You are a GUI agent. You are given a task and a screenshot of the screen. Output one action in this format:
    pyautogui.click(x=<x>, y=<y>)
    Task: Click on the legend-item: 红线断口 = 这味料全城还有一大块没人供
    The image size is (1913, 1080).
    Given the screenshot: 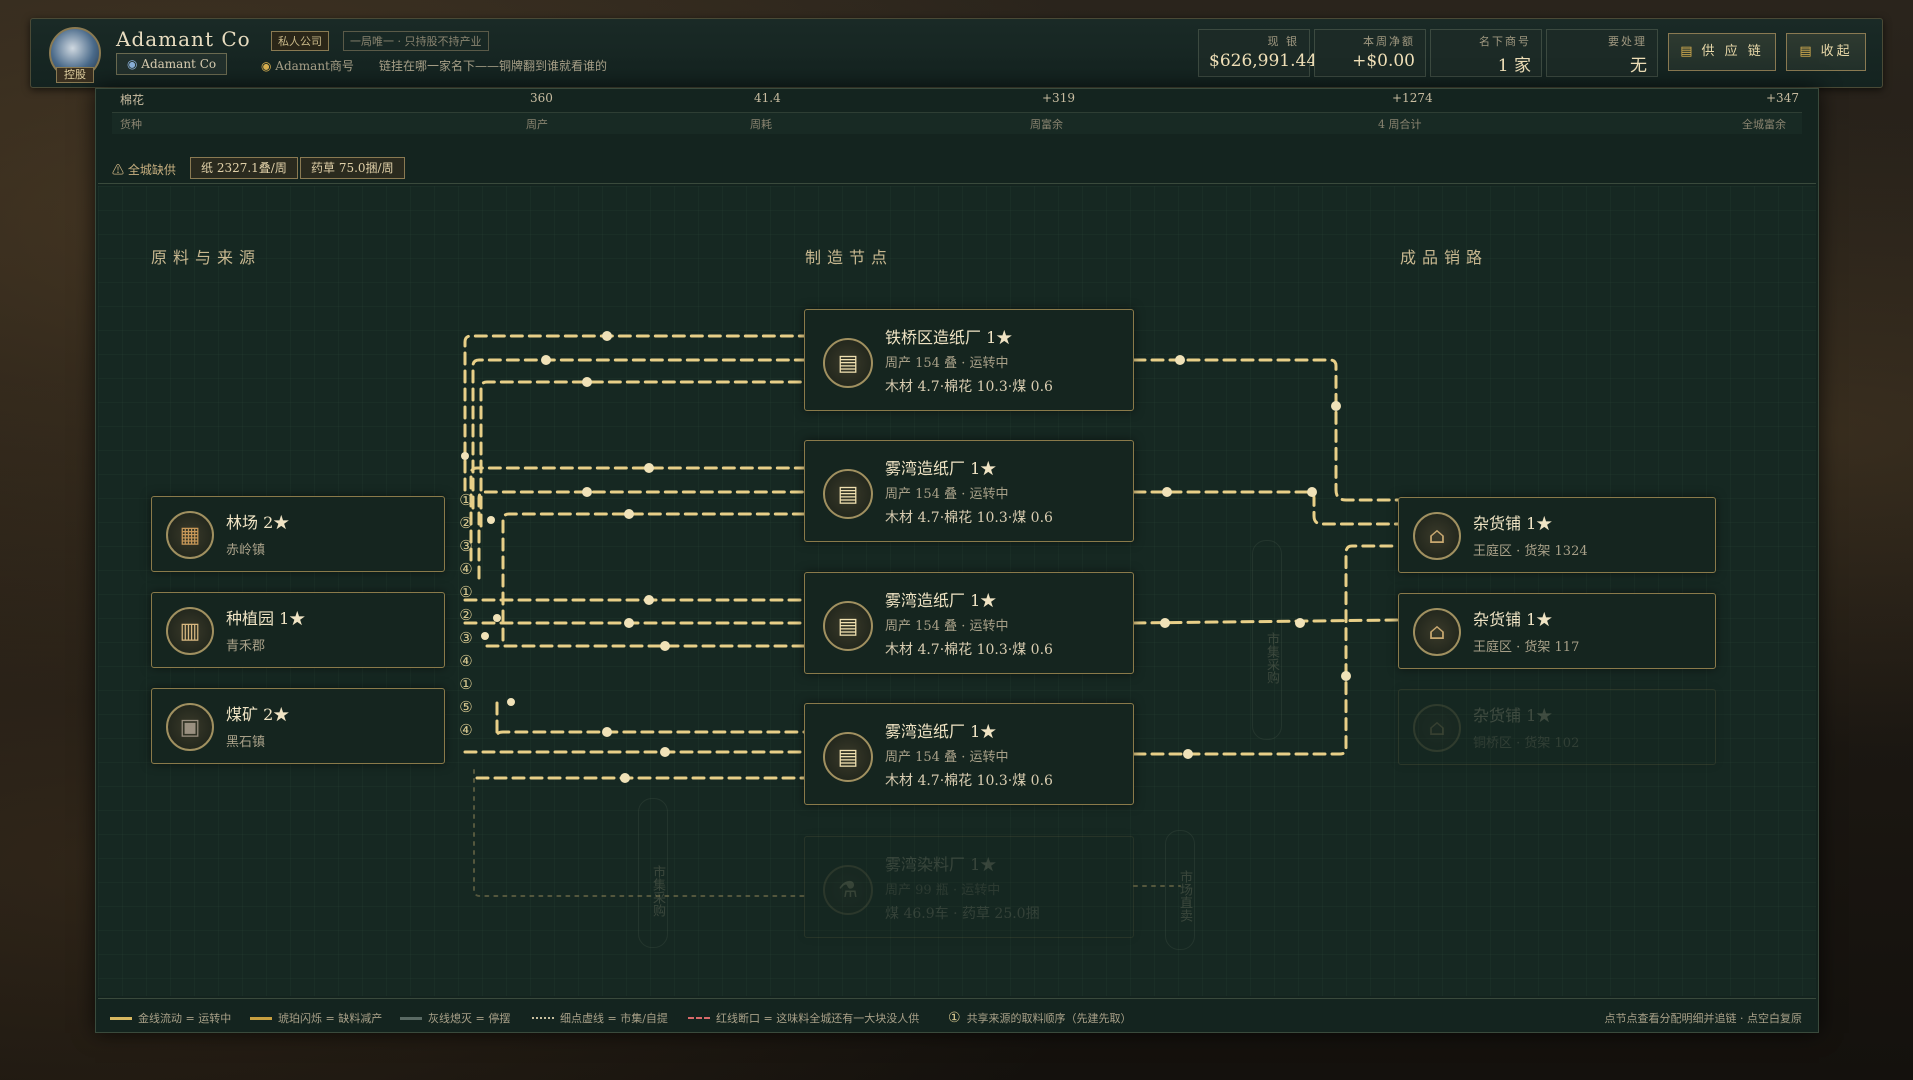 What is the action you would take?
    pyautogui.click(x=803, y=1018)
    